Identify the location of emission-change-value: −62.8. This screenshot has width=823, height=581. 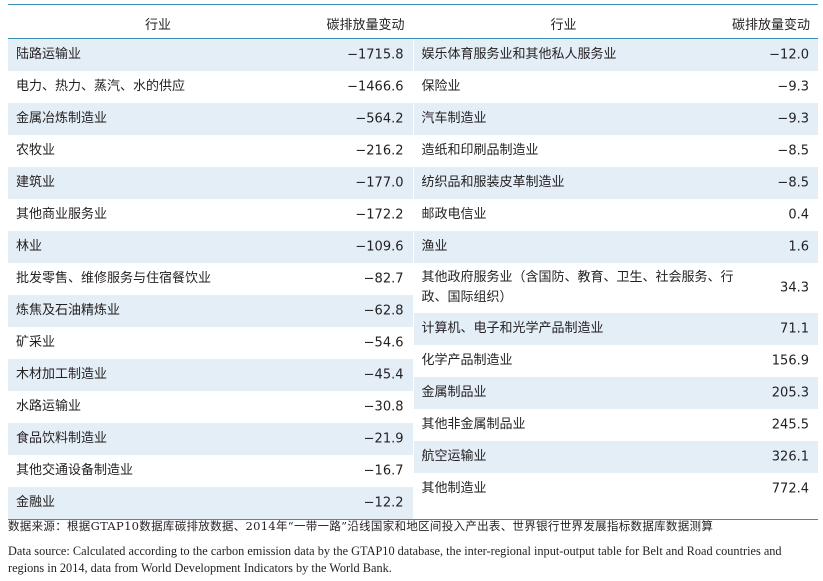
(383, 311).